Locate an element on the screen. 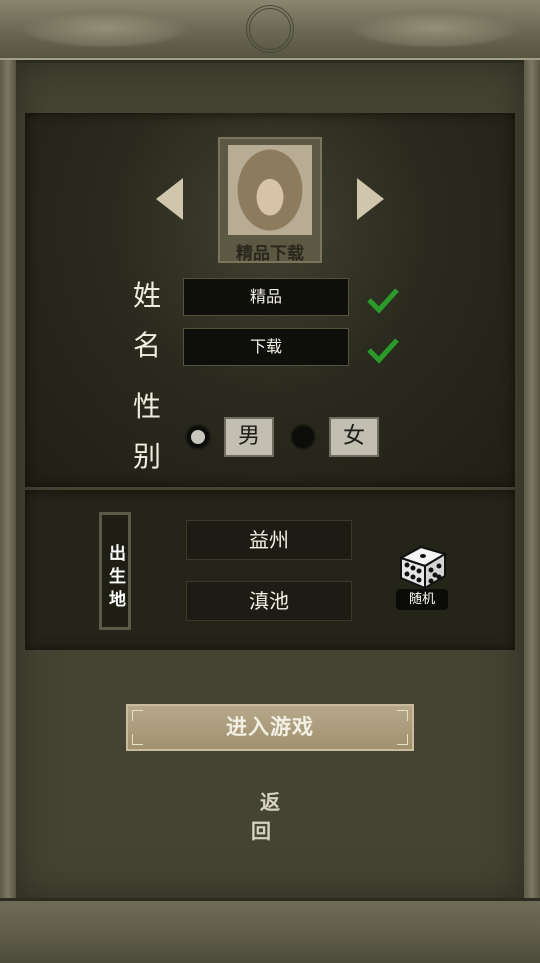 The width and height of the screenshot is (540, 963). gender-male-radio is located at coordinates (198, 437).